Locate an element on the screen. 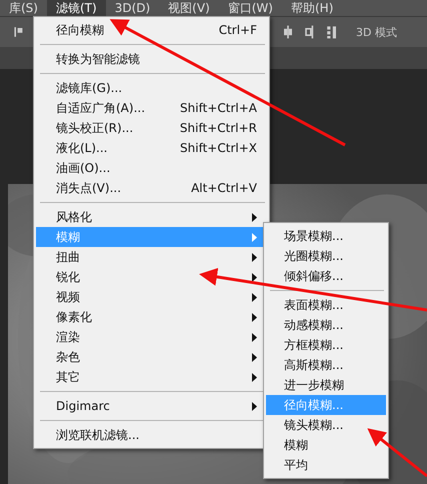 This screenshot has width=427, height=484. menu-item-label: 平均 is located at coordinates (296, 465).